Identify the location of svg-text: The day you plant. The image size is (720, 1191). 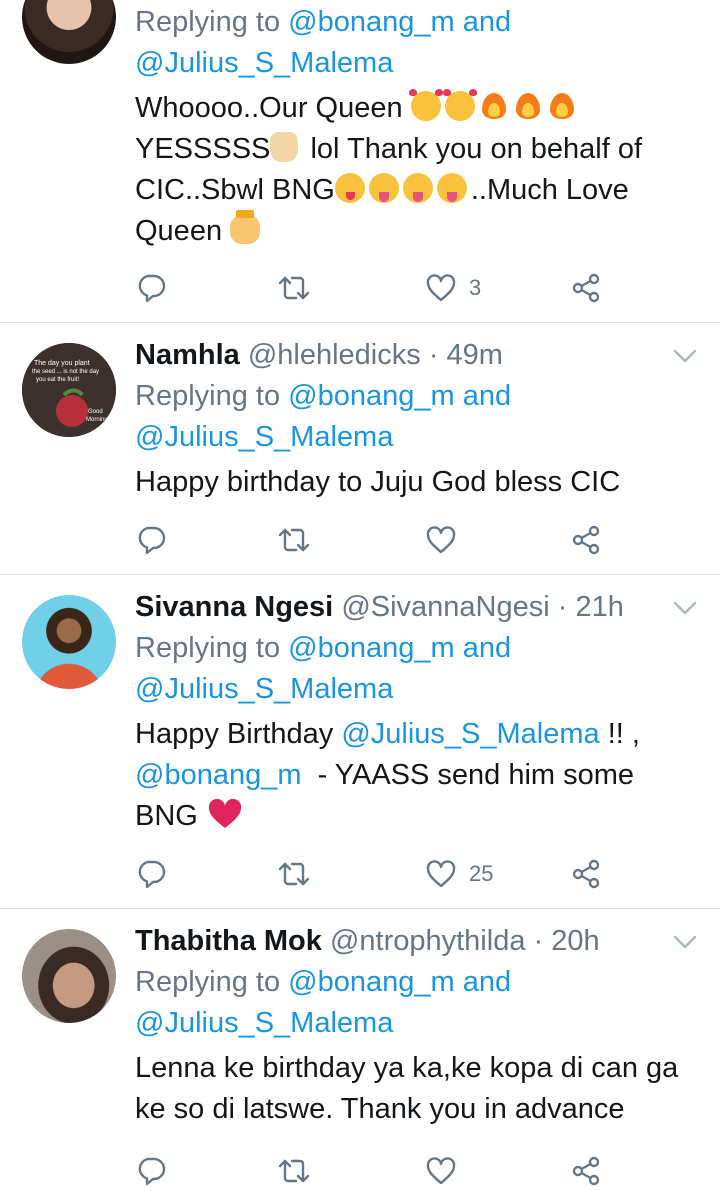
(62, 363).